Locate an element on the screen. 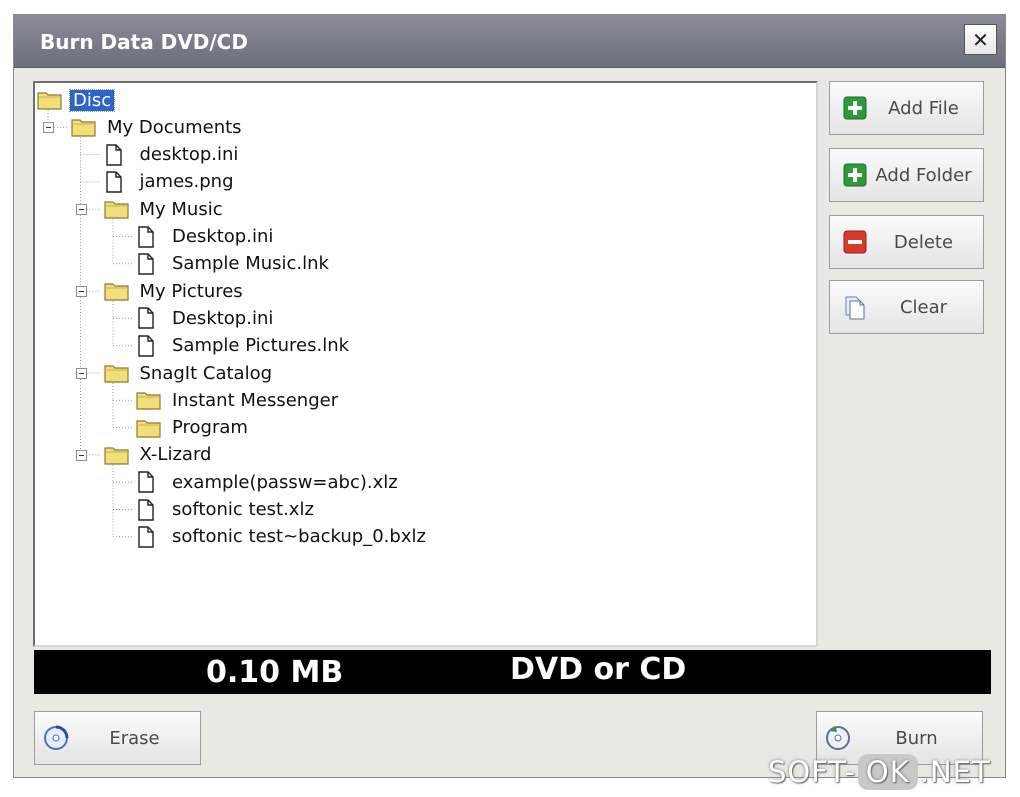 The height and width of the screenshot is (797, 1020). tree-folder-item: Instant Messenger is located at coordinates (238, 400).